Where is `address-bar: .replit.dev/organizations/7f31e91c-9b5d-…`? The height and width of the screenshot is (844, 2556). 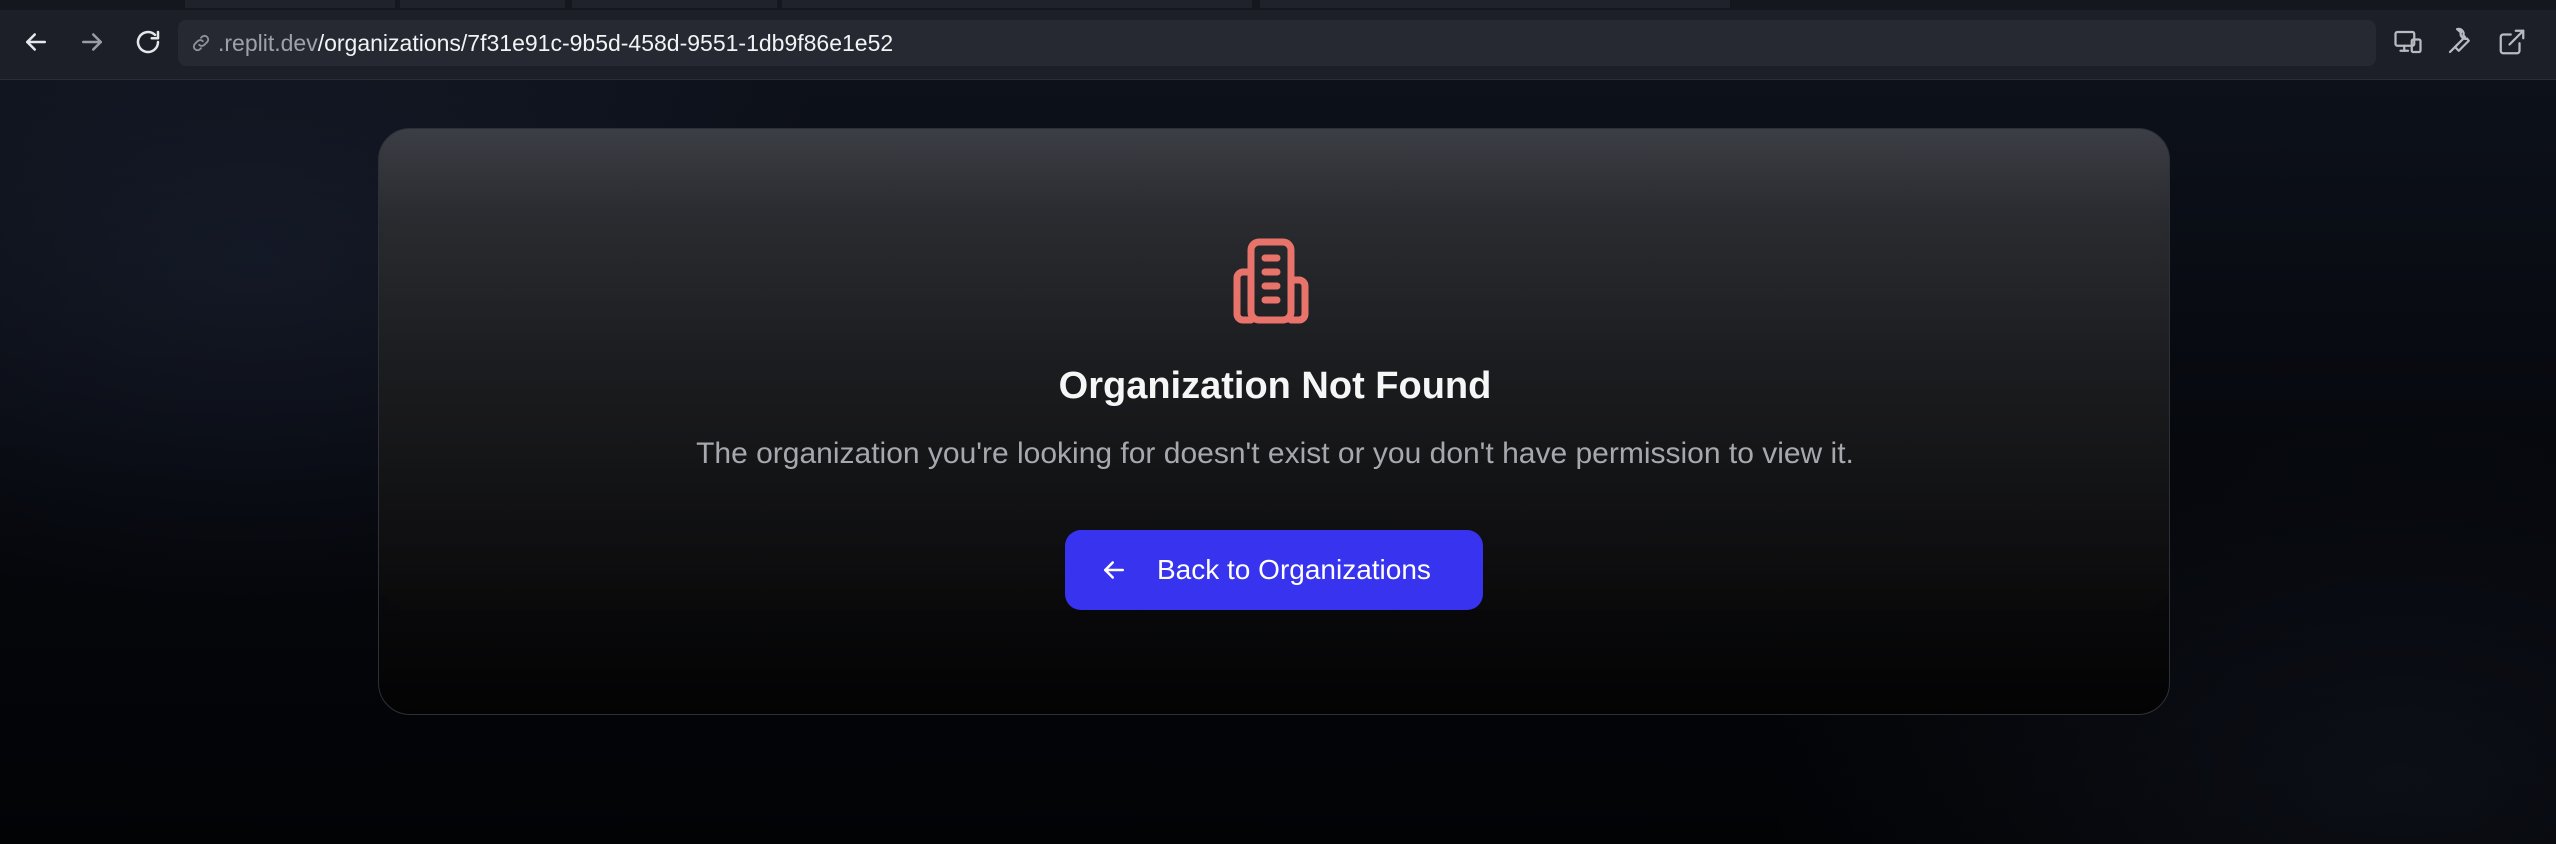
address-bar: .replit.dev/organizations/7f31e91c-9b5d-… is located at coordinates (1277, 43).